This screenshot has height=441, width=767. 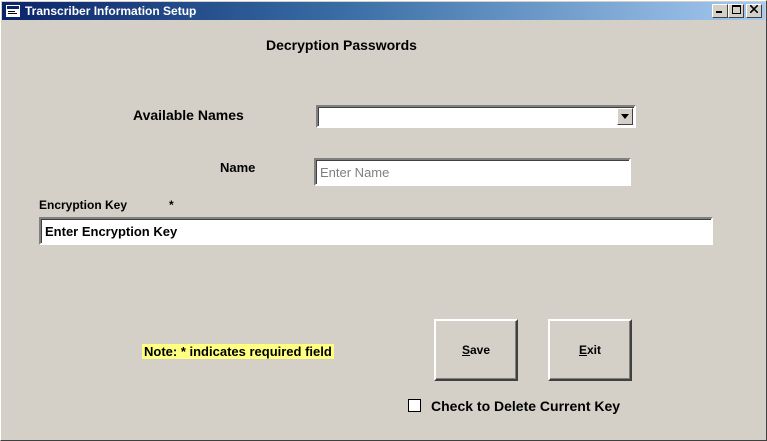 What do you see at coordinates (465, 350) in the screenshot?
I see `save-mnemonic: S` at bounding box center [465, 350].